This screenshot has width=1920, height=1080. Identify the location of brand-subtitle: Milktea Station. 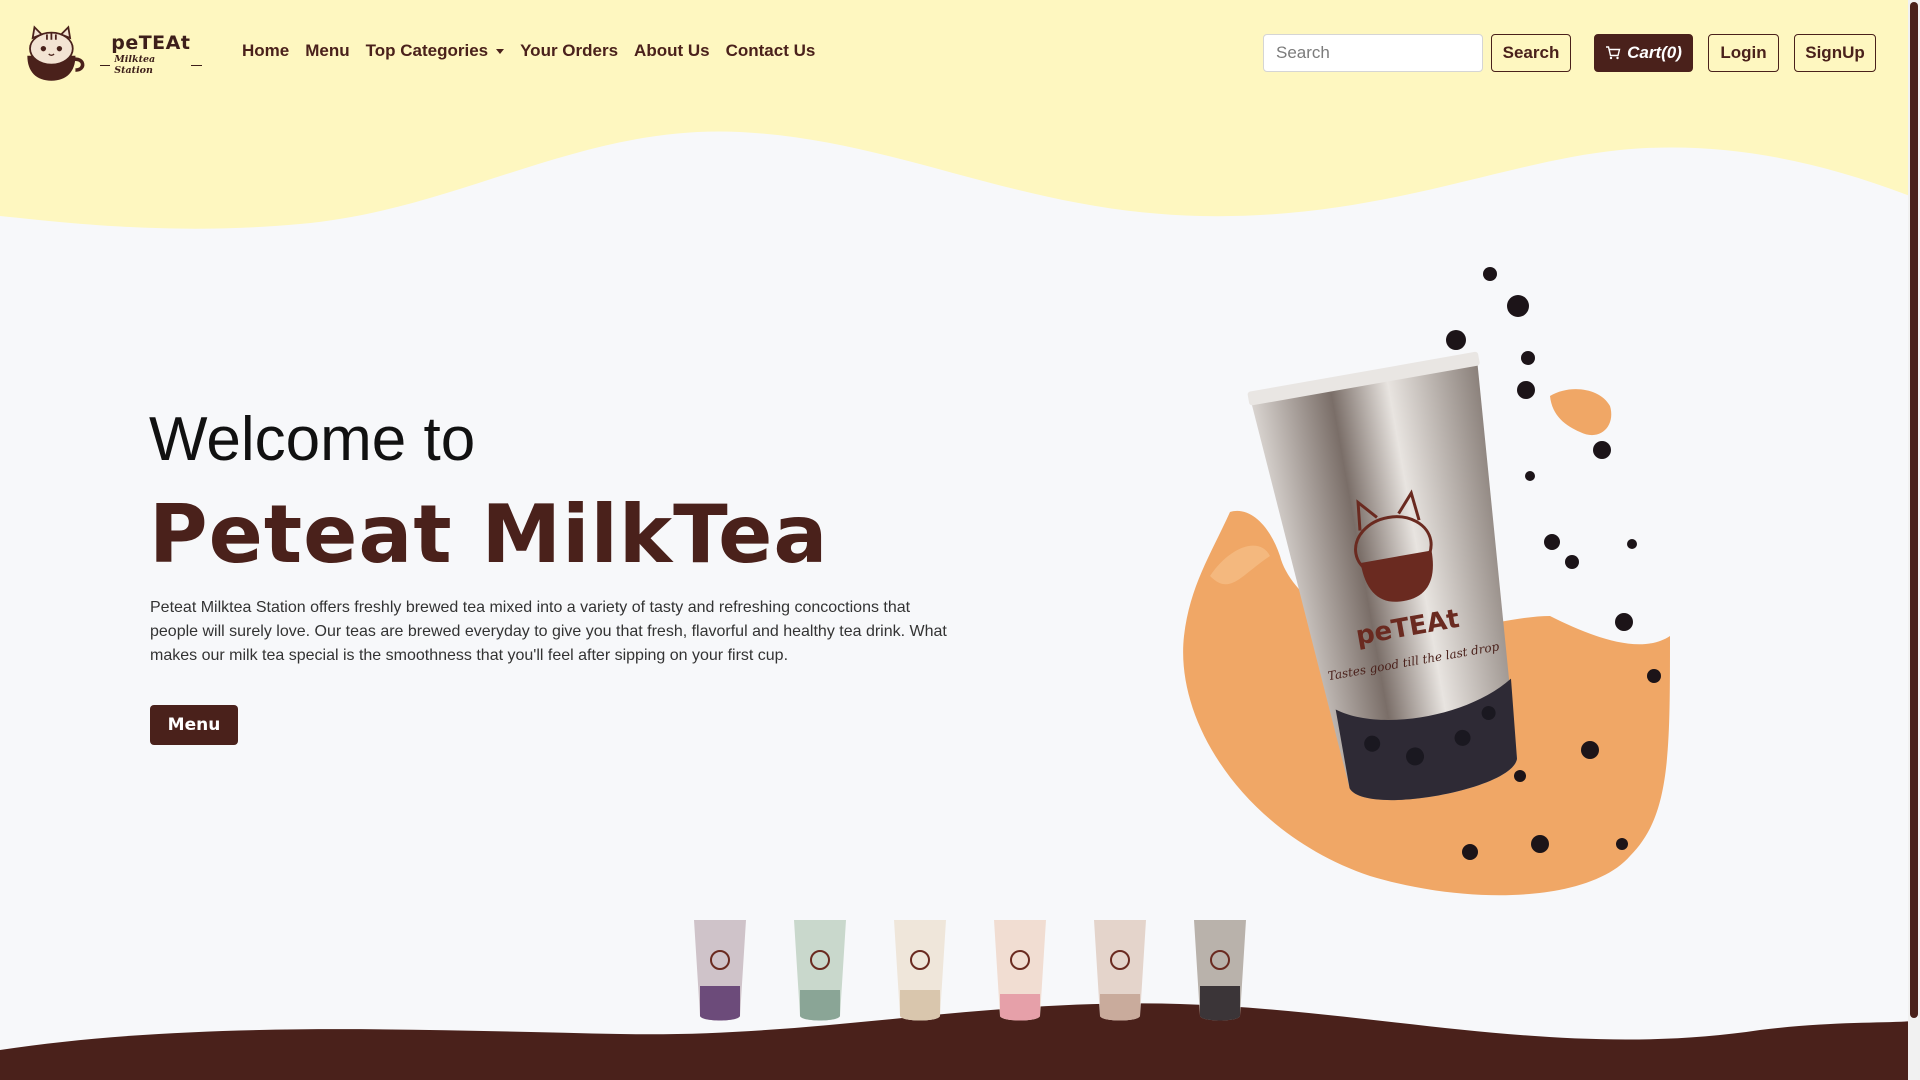
(150, 65).